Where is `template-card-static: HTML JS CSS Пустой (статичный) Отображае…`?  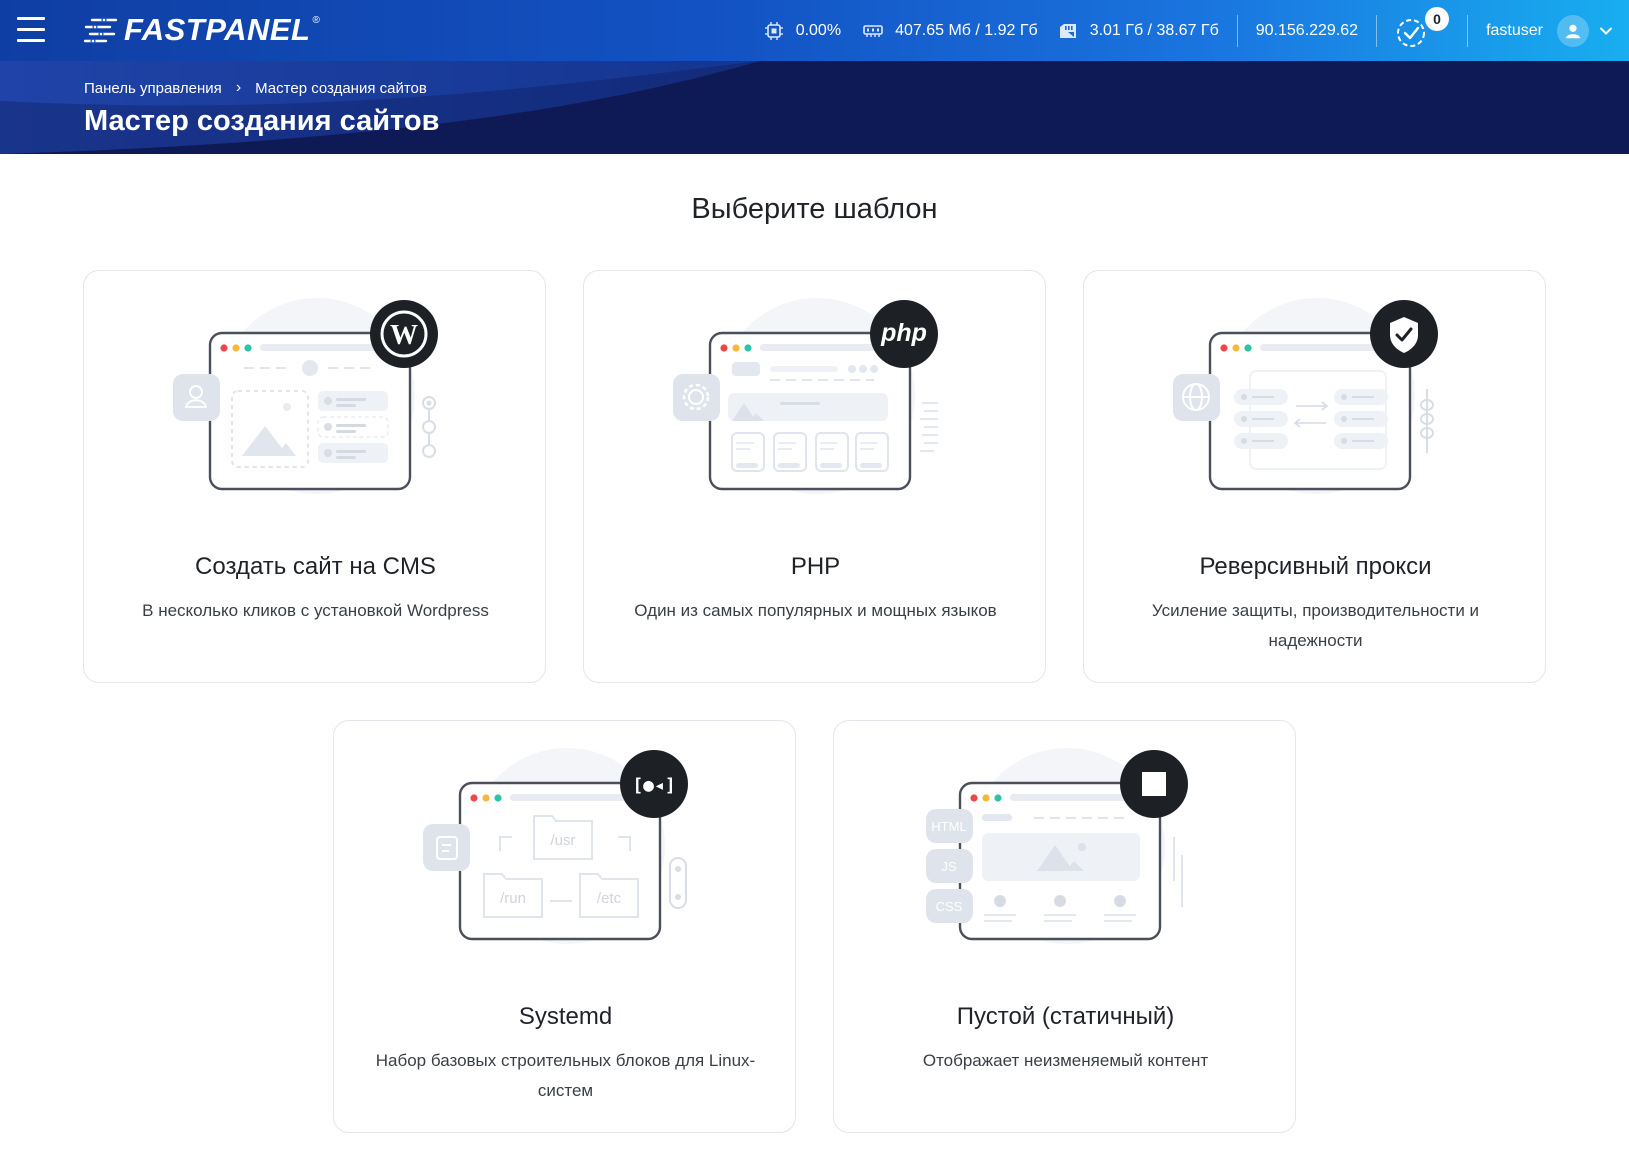
template-card-static: HTML JS CSS Пустой (статичный) Отображае… is located at coordinates (1064, 926).